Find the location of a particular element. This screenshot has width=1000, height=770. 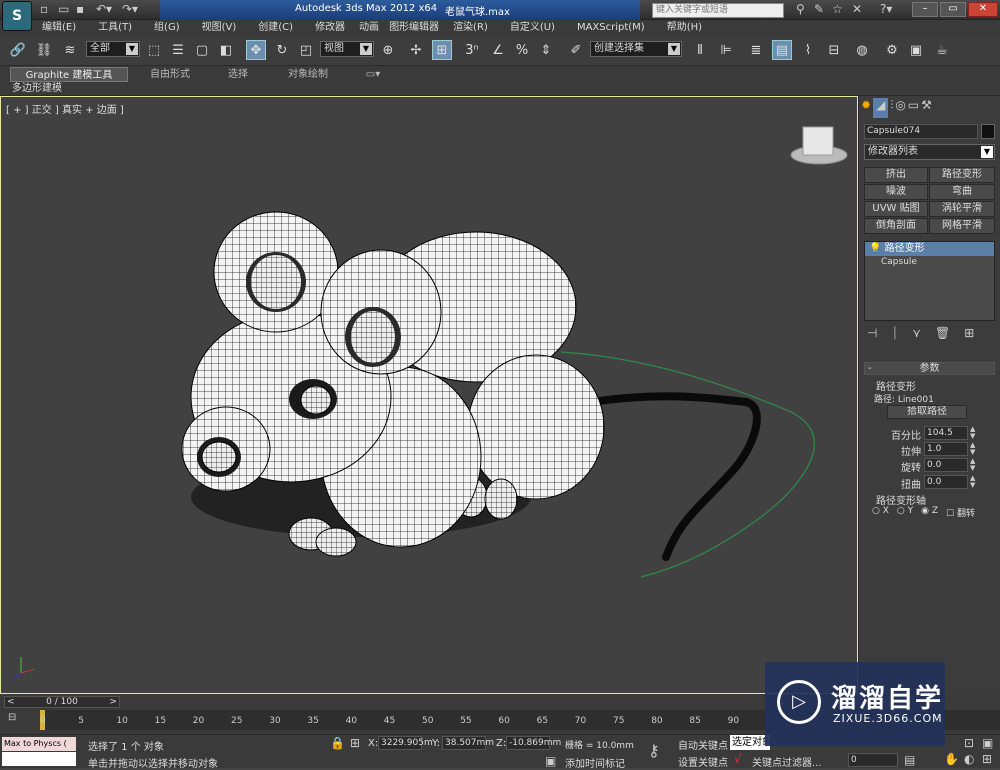

save-file-icon: ▪ is located at coordinates (80, 9).